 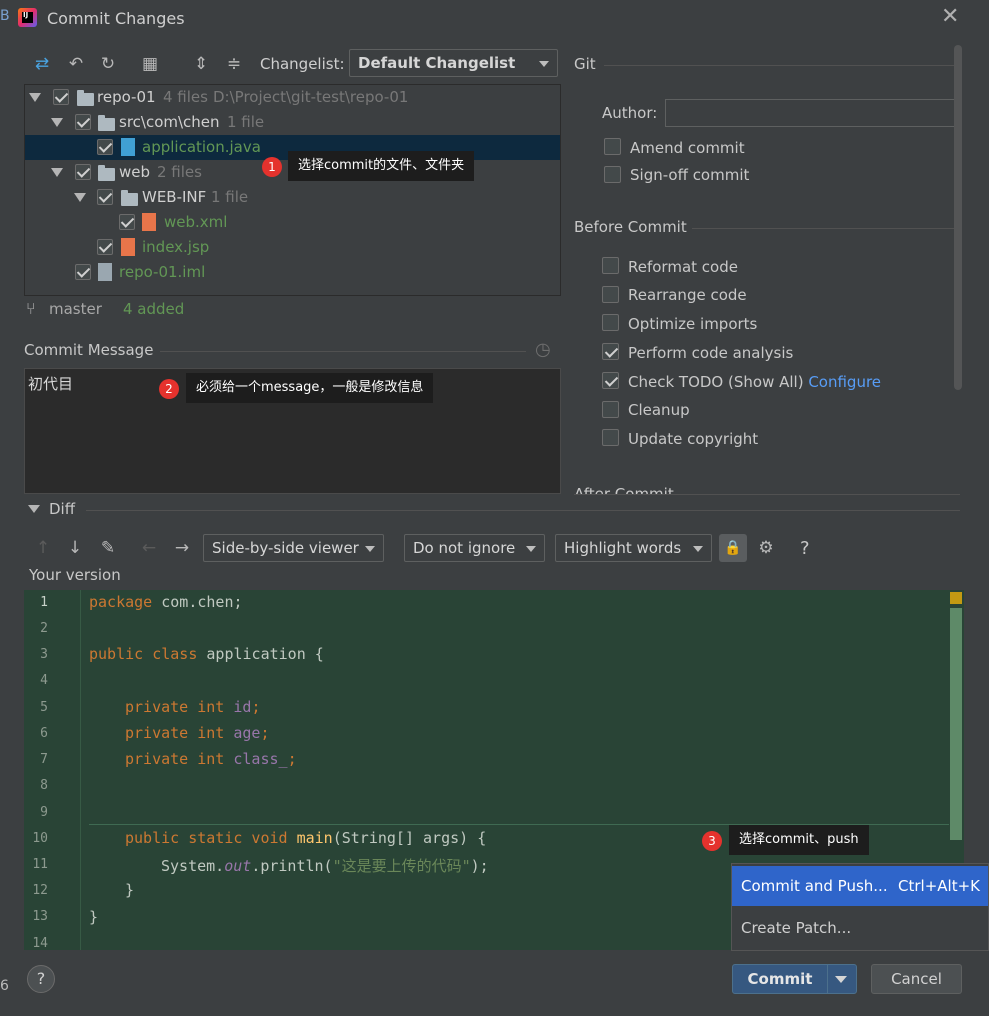 What do you see at coordinates (610, 437) in the screenshot?
I see `update-copyright-checkbox` at bounding box center [610, 437].